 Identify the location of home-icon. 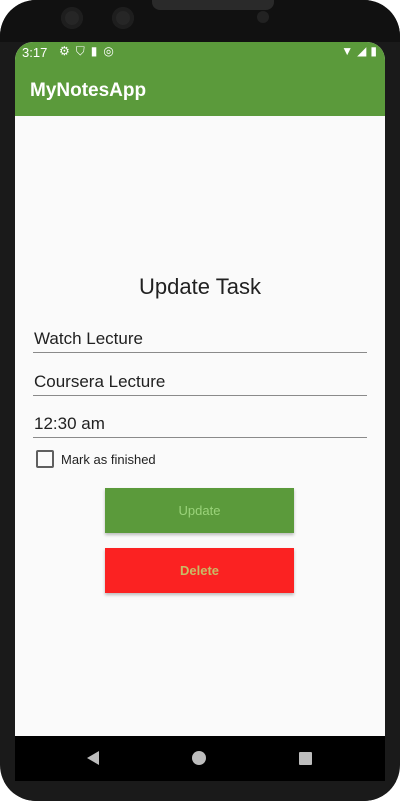
(199, 758).